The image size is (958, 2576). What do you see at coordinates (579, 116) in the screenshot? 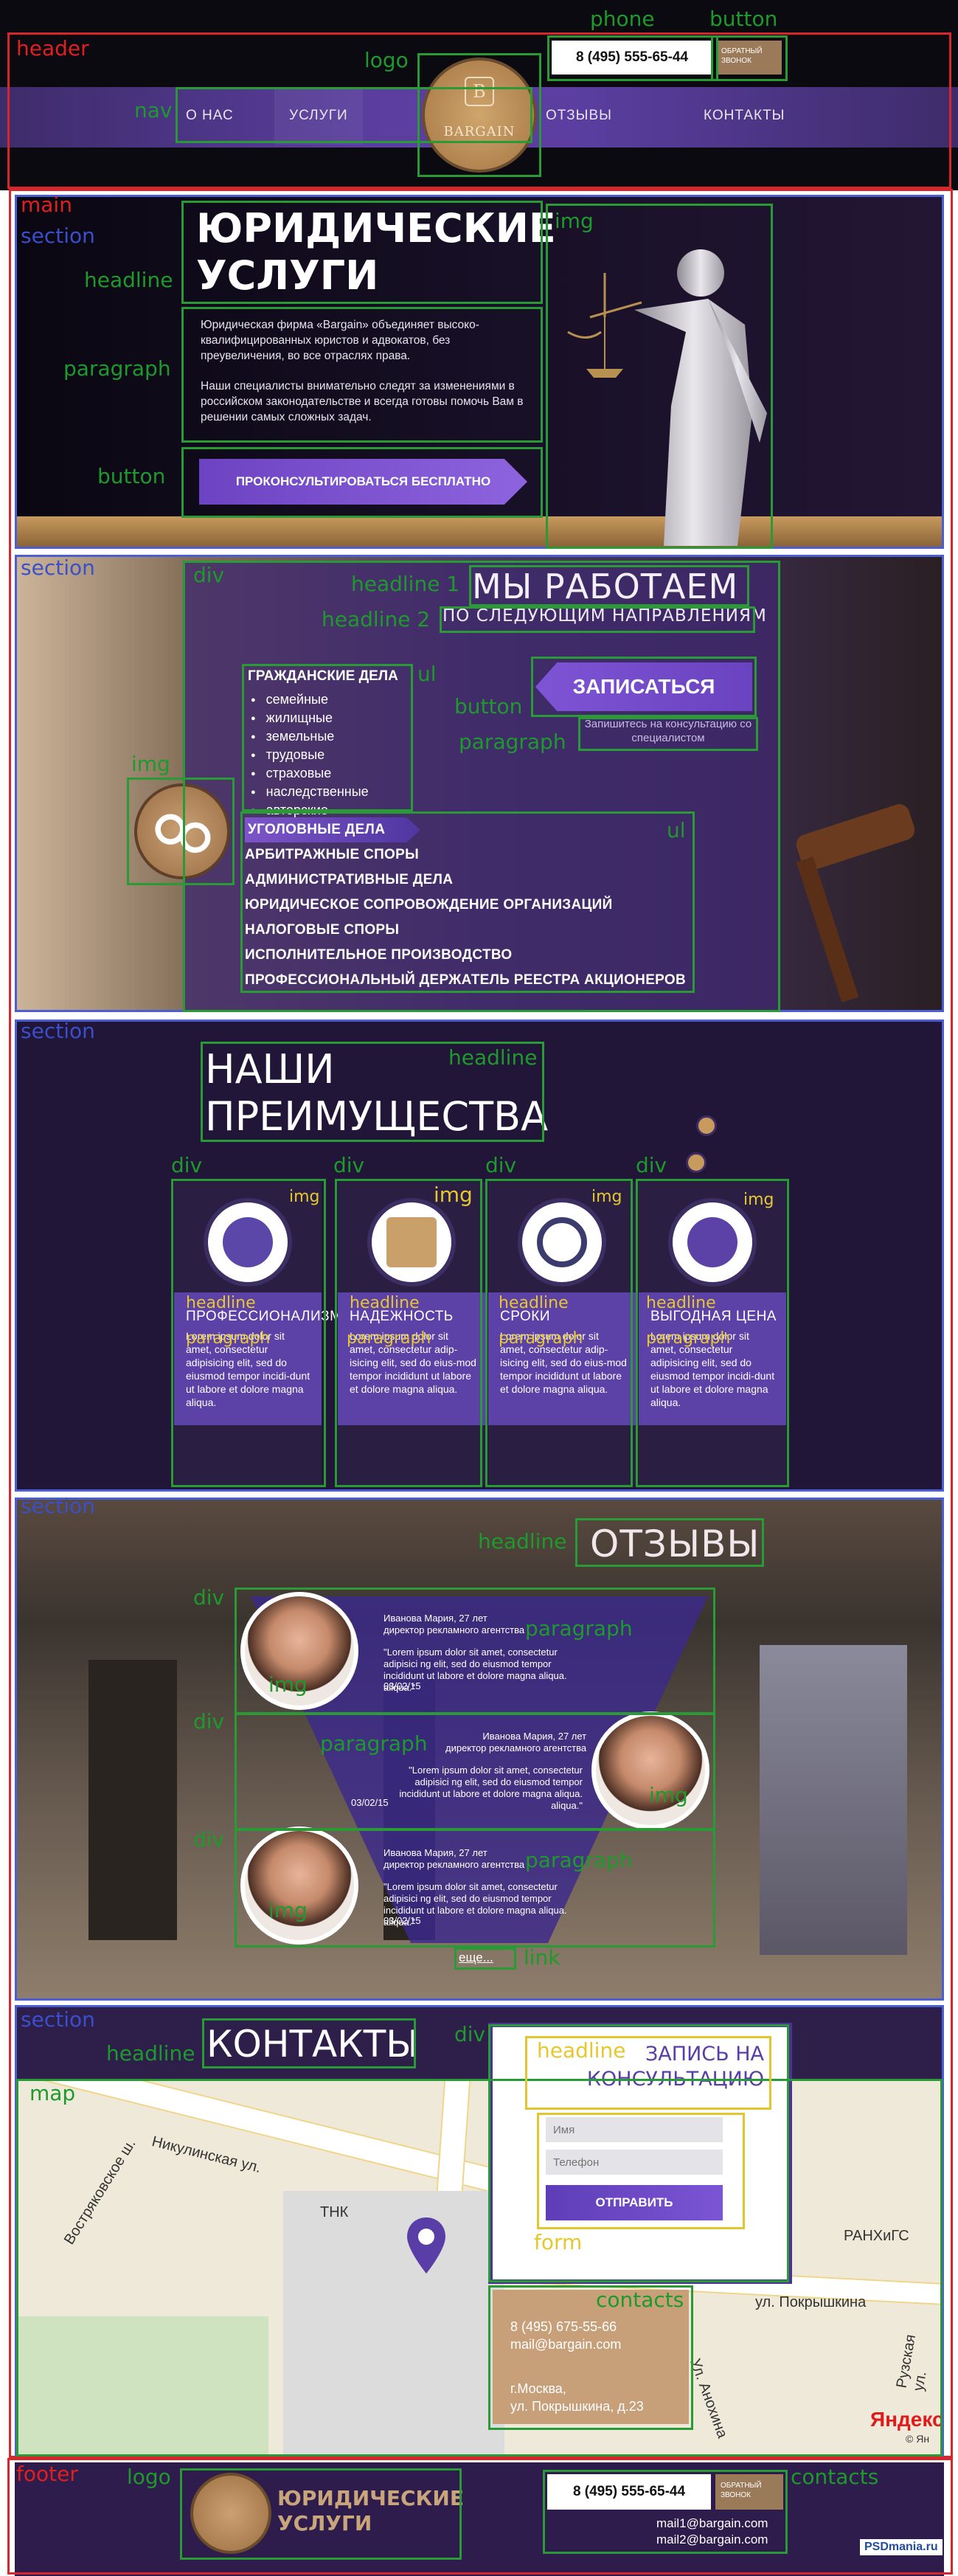
I see `nav-item-reviews: ОТЗЫВЫ` at bounding box center [579, 116].